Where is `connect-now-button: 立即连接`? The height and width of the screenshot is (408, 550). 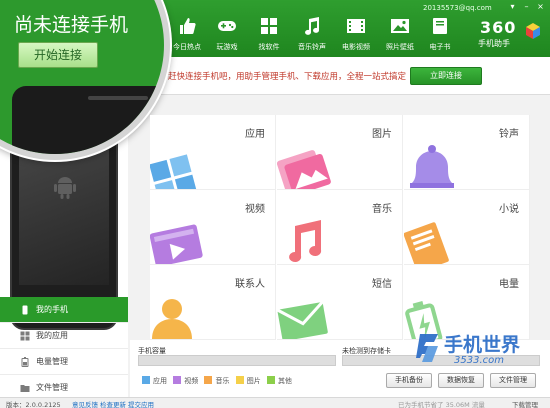
connect-now-button: 立即连接 is located at coordinates (446, 76).